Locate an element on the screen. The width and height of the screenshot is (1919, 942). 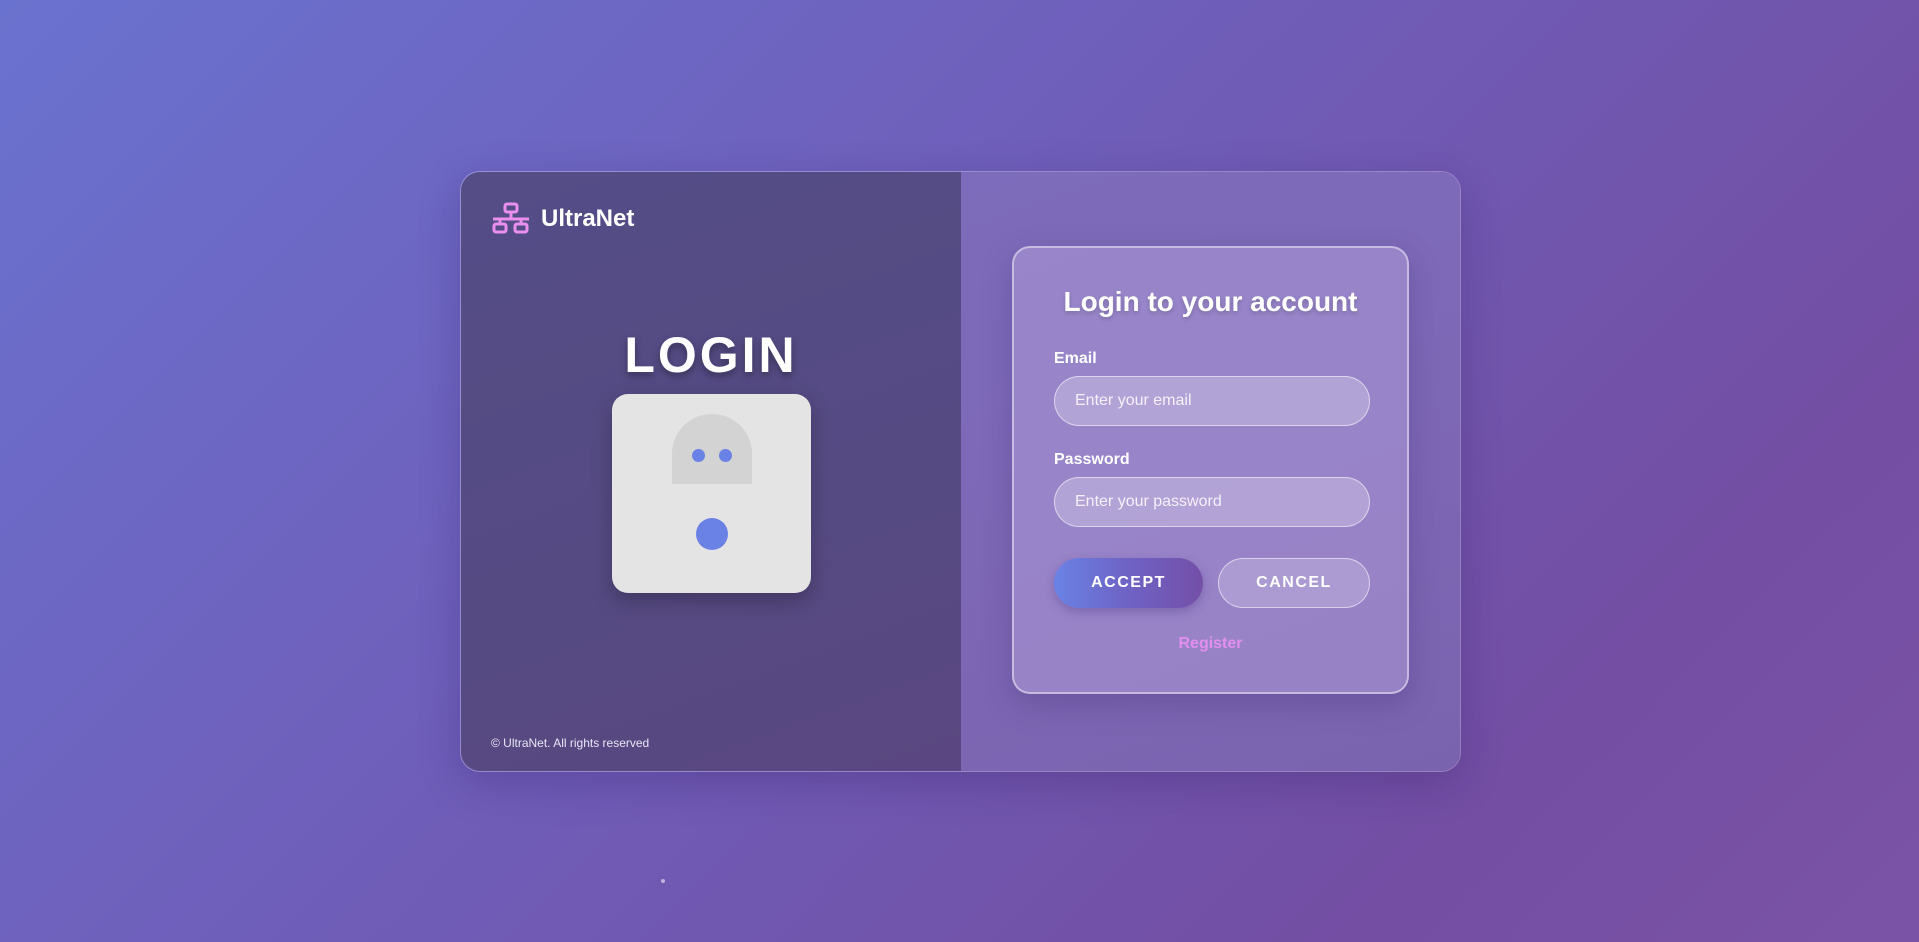
robot-eye-right is located at coordinates (725, 455).